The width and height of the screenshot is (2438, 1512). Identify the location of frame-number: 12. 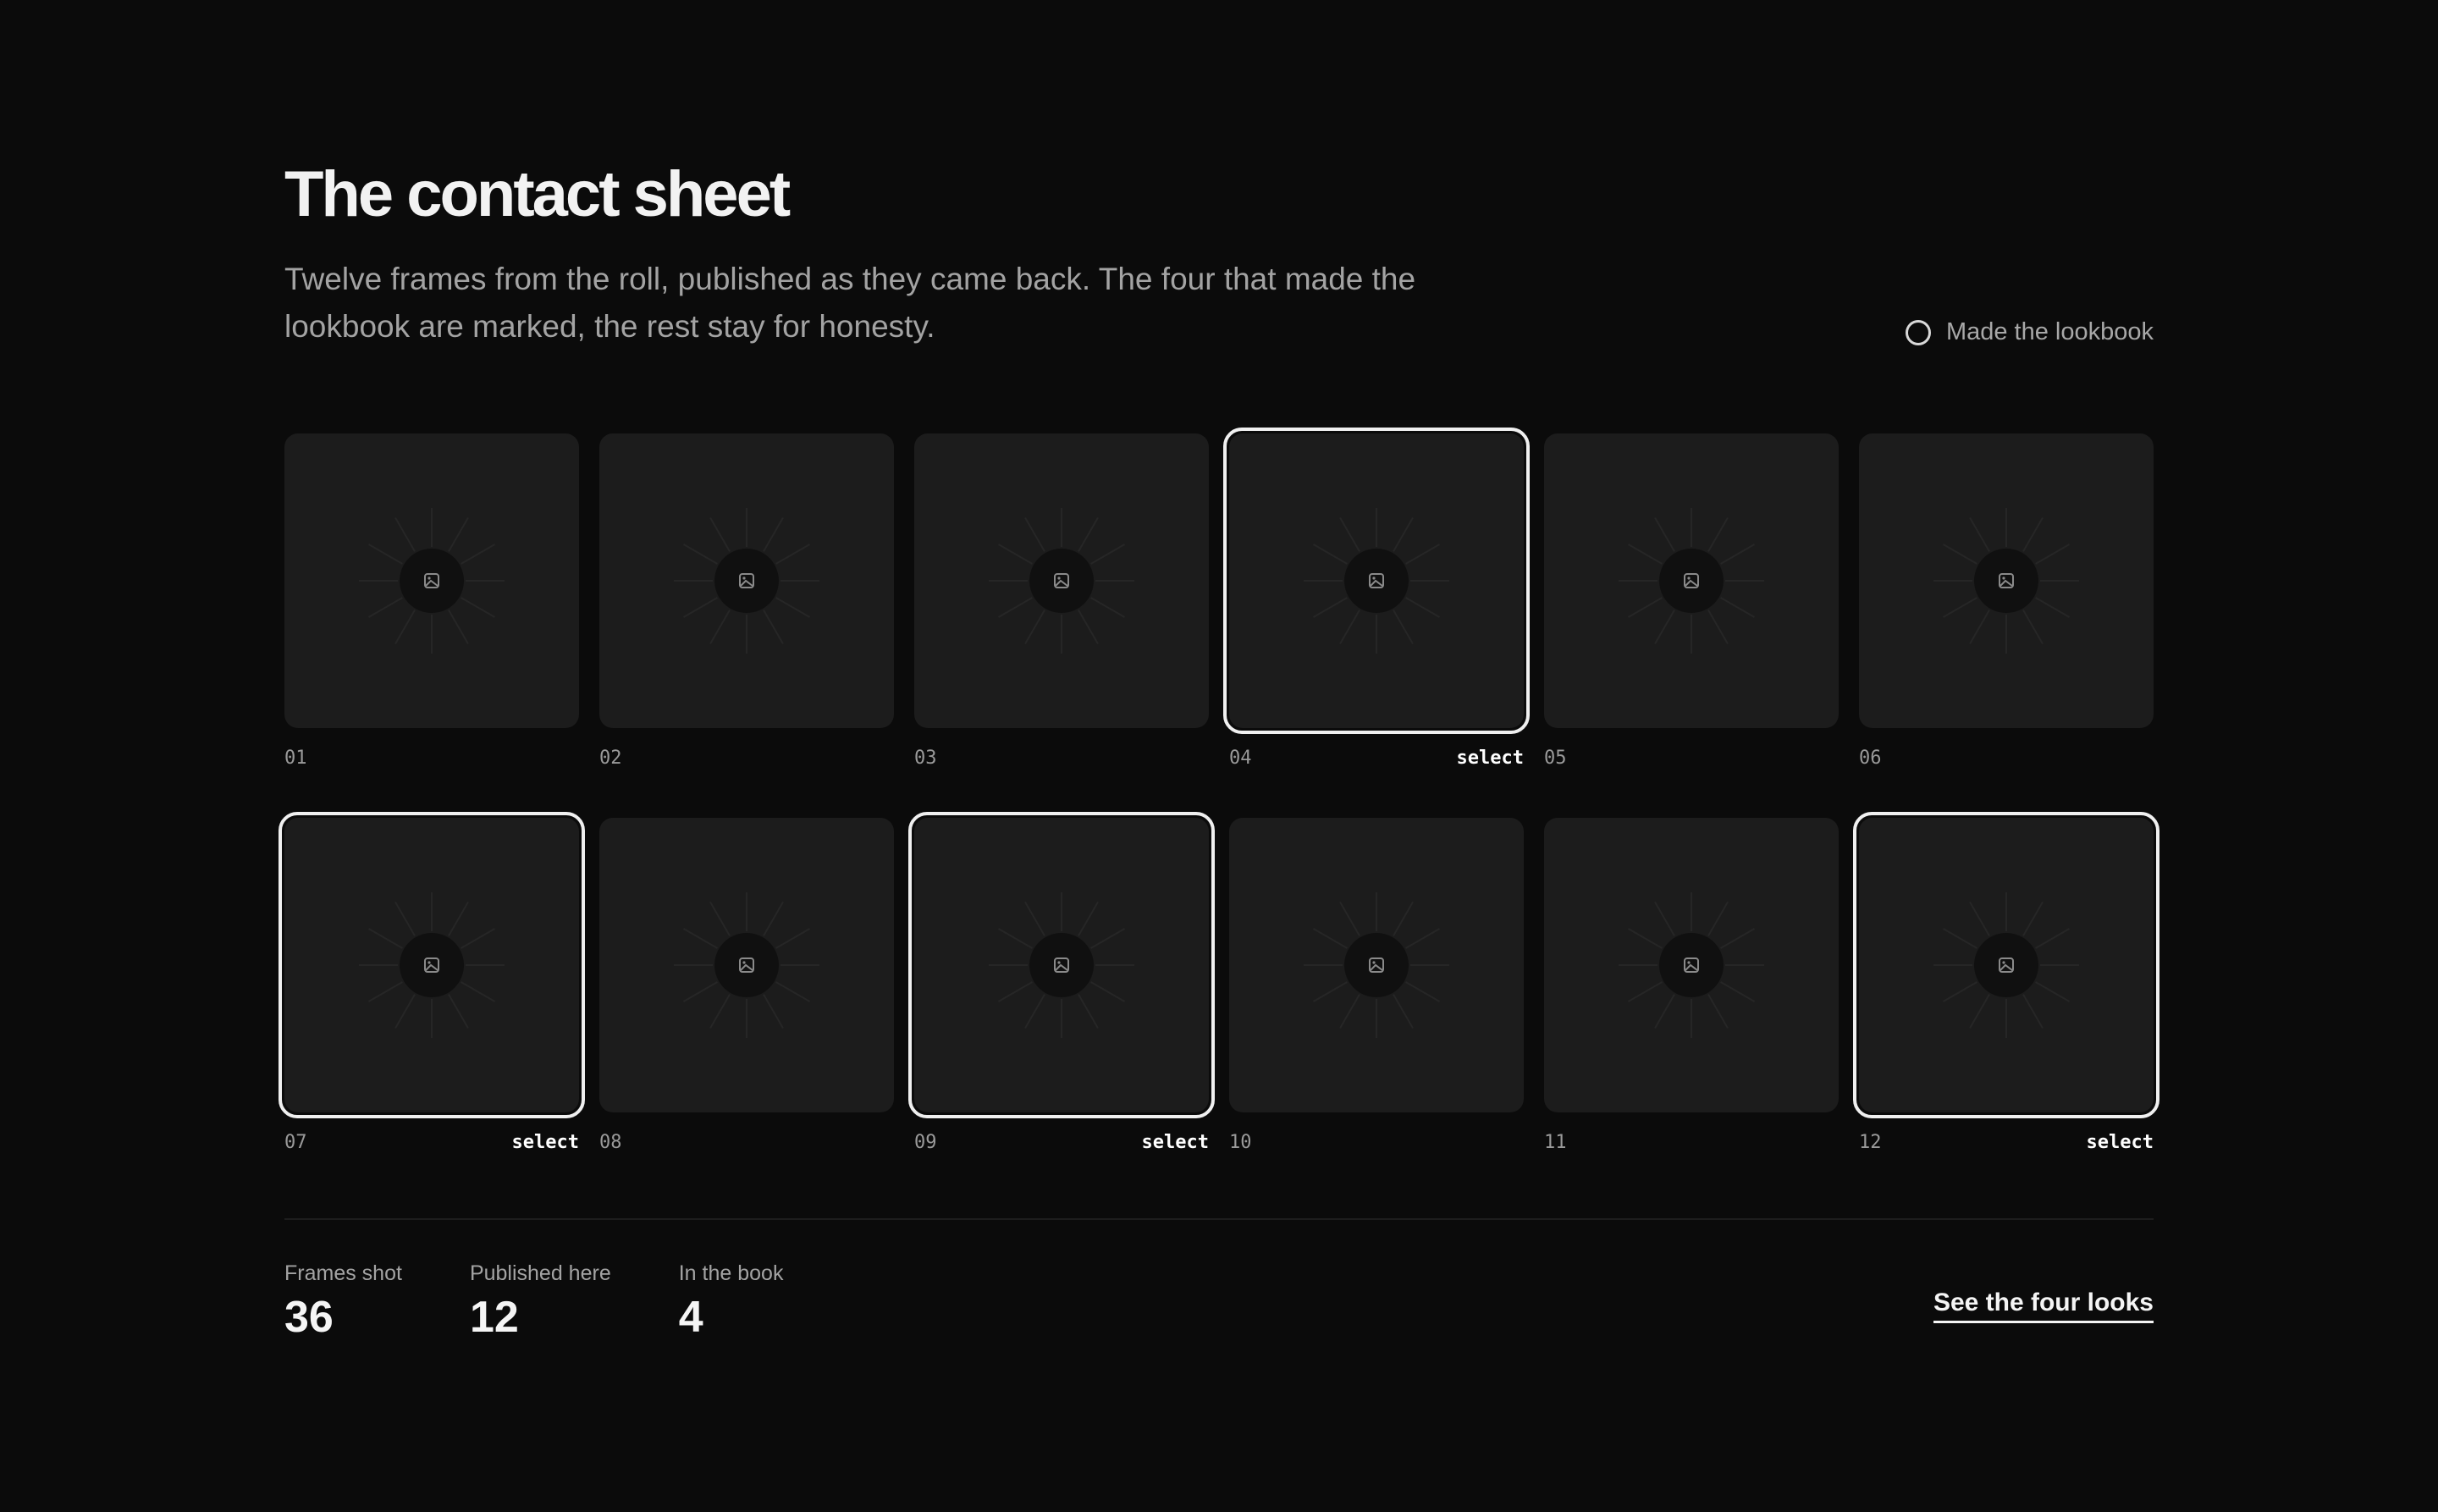
(1870, 1142).